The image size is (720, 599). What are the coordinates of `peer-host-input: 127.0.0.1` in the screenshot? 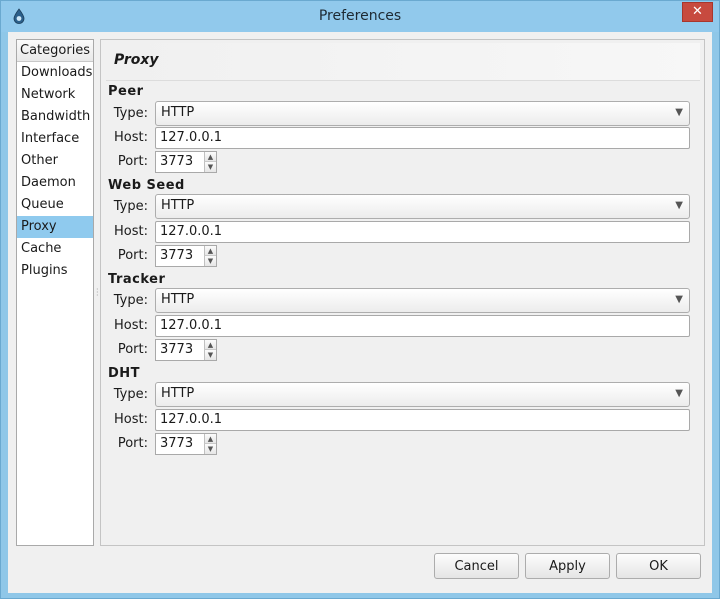 It's located at (422, 138).